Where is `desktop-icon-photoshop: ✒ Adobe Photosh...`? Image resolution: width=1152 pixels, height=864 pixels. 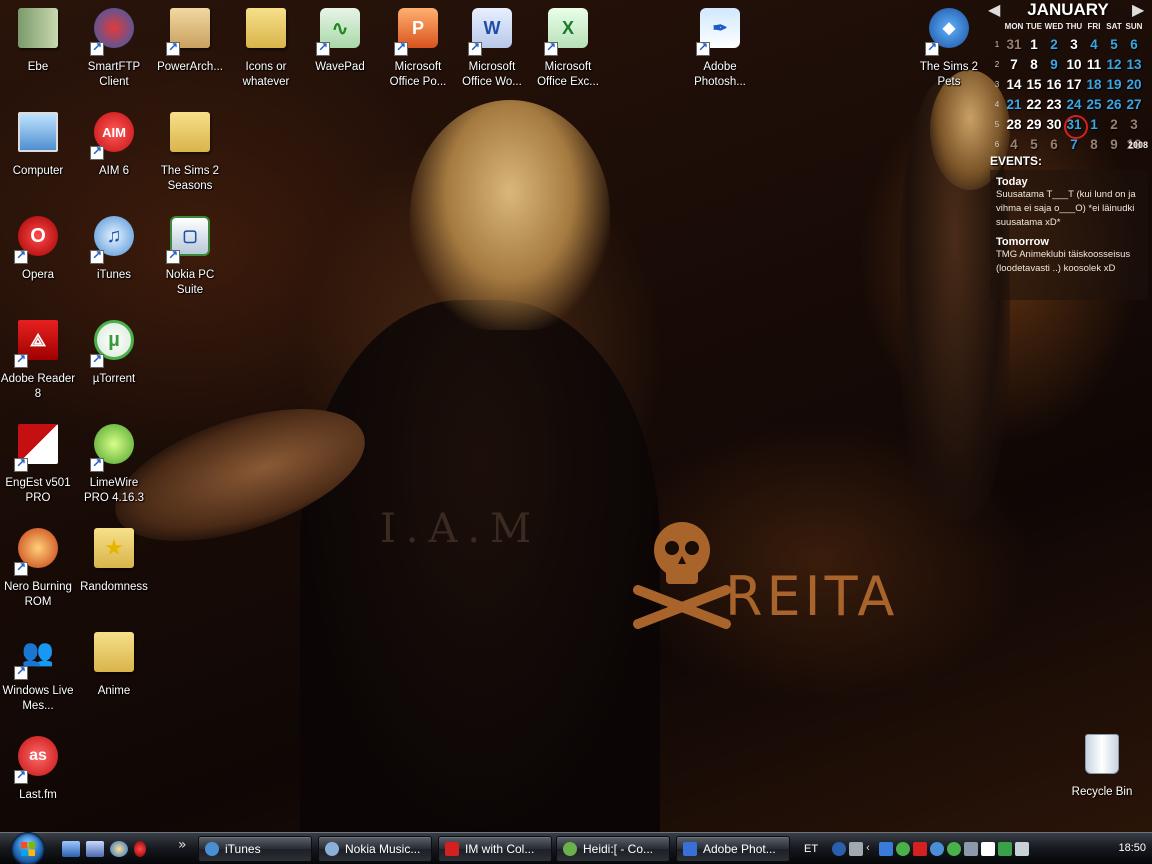
desktop-icon-photoshop: ✒ Adobe Photosh... is located at coordinates (720, 47).